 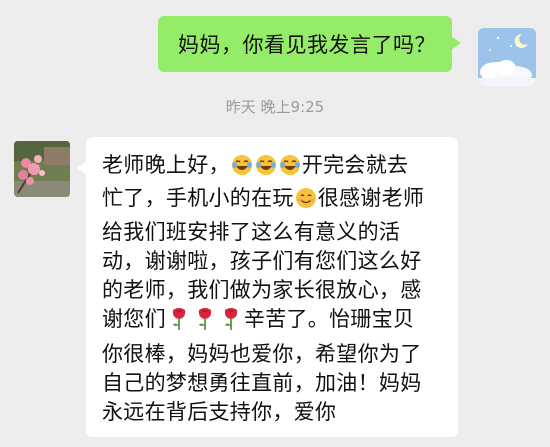 I want to click on smiling-face-icon, so click(x=306, y=202).